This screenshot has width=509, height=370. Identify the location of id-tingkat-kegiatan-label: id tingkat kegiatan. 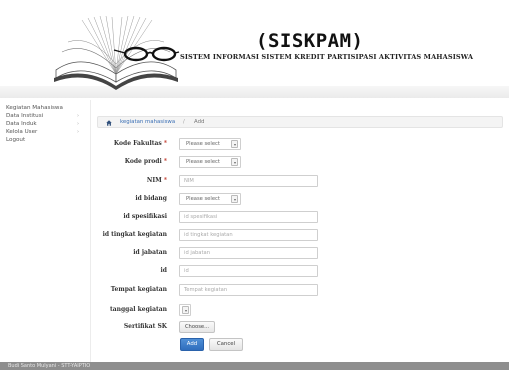
(134, 234).